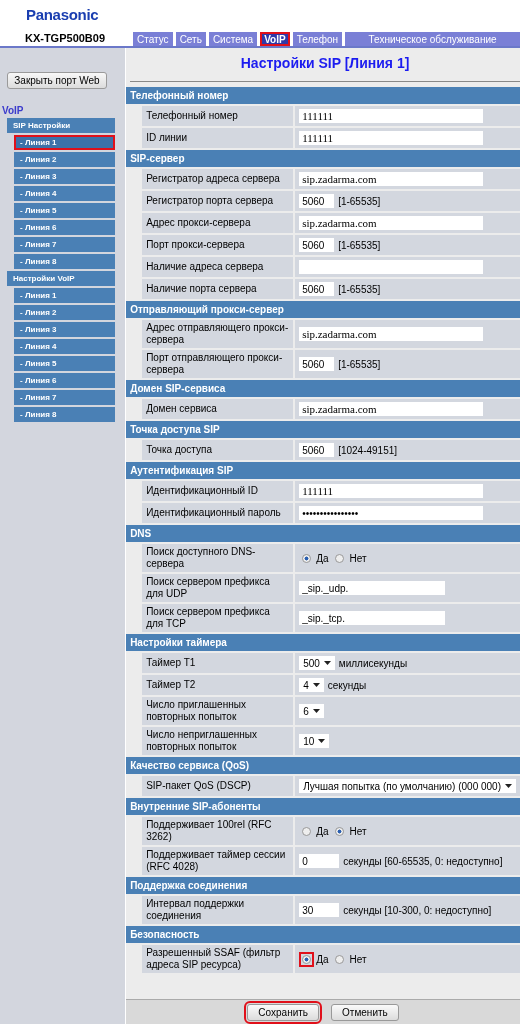 This screenshot has height=1024, width=520. What do you see at coordinates (323, 309) in the screenshot?
I see `section-header: Отправляющий прокси-сервер` at bounding box center [323, 309].